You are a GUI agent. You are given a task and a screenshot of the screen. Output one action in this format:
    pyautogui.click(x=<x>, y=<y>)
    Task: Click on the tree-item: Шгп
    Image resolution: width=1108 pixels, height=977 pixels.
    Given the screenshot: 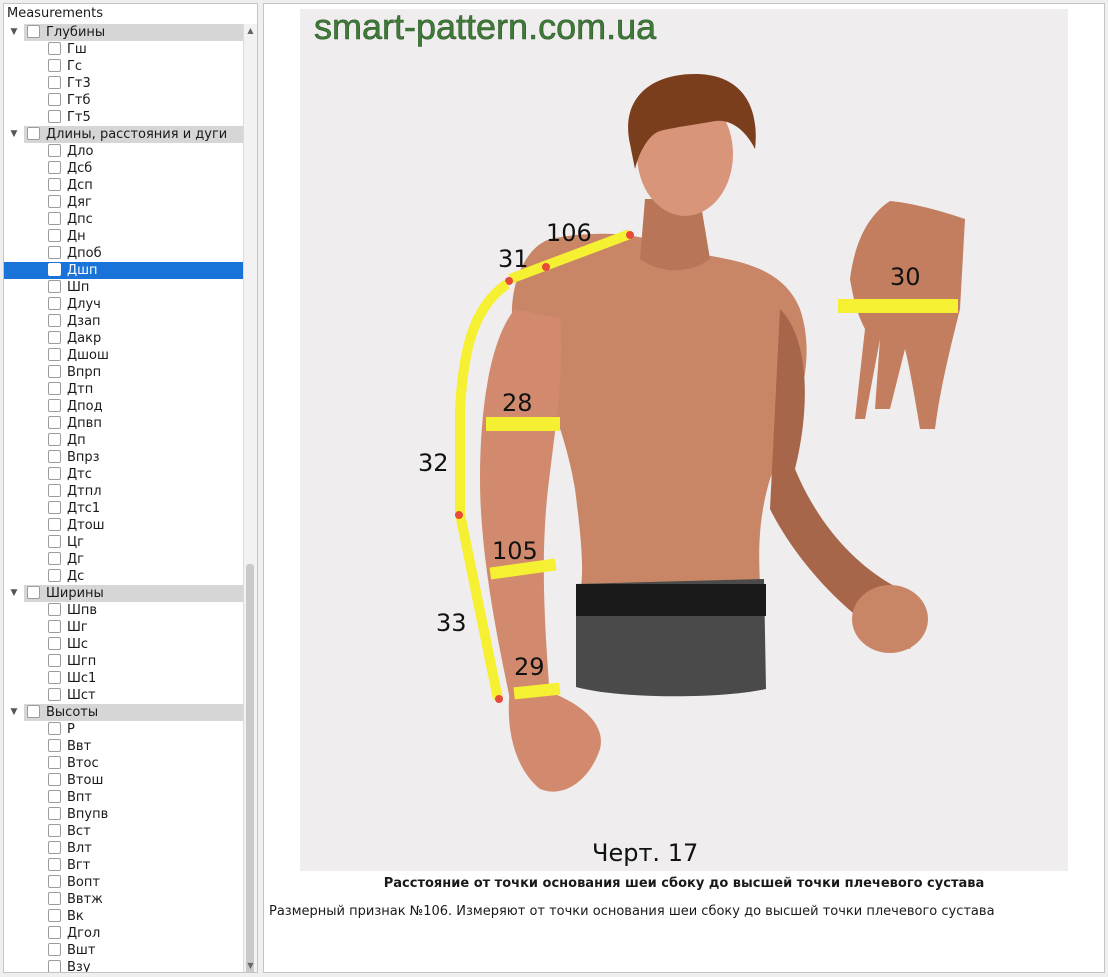 What is the action you would take?
    pyautogui.click(x=123, y=661)
    